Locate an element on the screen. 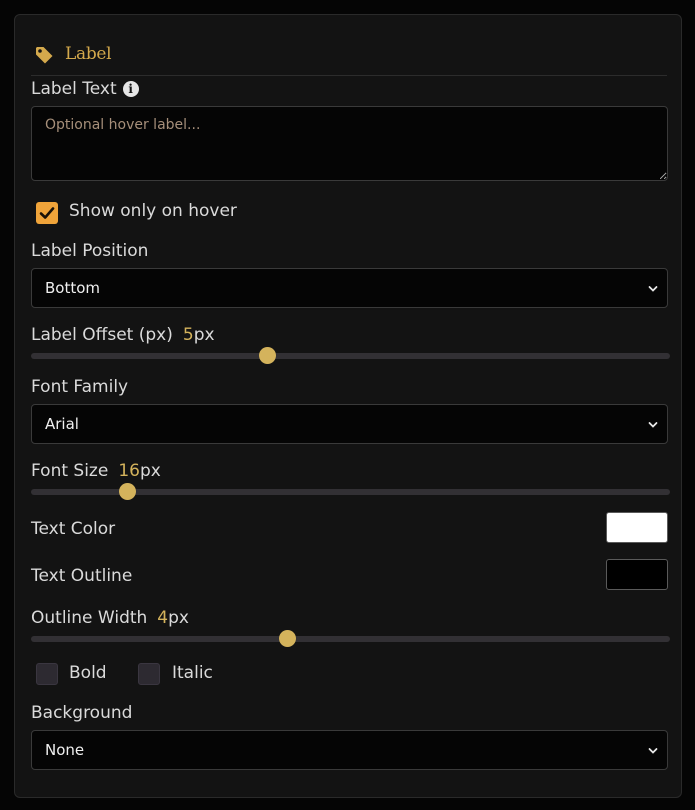  label-position-value: Bottom is located at coordinates (73, 288).